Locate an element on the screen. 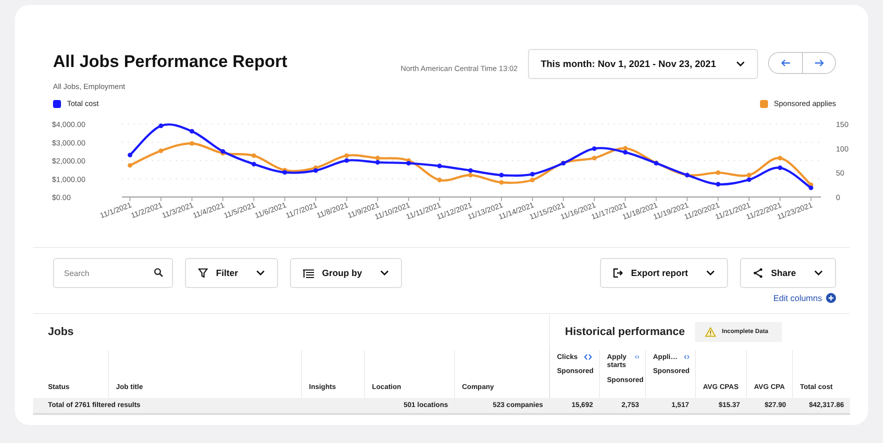 The height and width of the screenshot is (443, 883). plus-icon is located at coordinates (831, 298).